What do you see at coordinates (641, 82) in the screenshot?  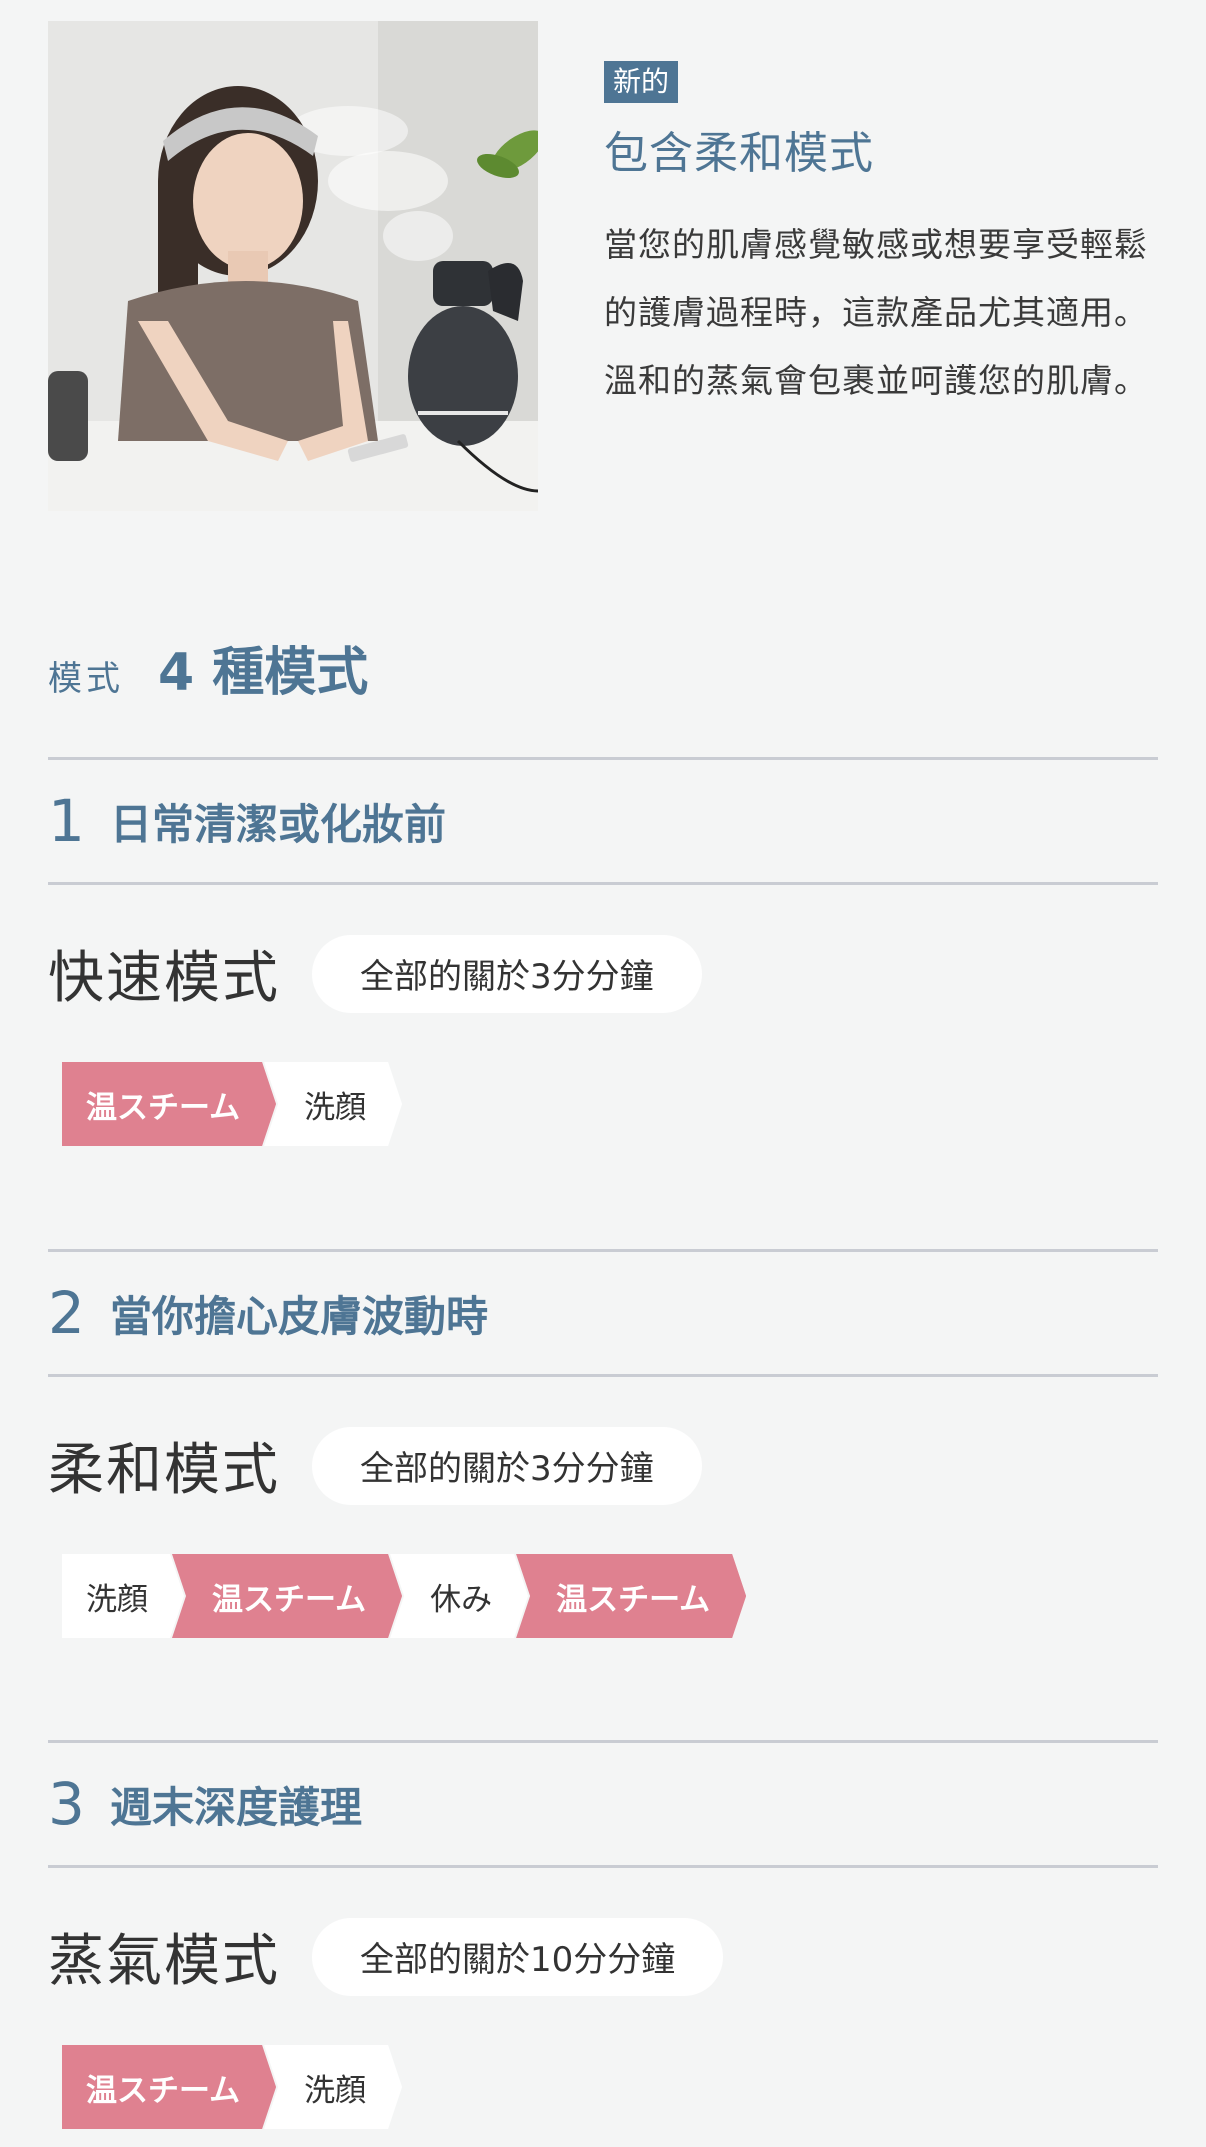 I see `new-badge: 新的` at bounding box center [641, 82].